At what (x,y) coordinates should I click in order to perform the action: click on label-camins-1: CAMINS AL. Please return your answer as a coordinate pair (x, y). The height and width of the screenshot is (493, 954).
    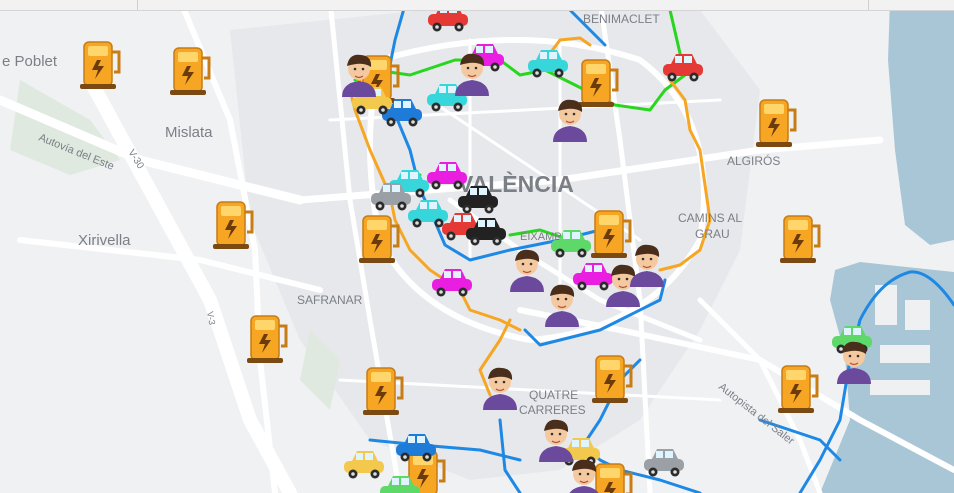
    Looking at the image, I should click on (710, 218).